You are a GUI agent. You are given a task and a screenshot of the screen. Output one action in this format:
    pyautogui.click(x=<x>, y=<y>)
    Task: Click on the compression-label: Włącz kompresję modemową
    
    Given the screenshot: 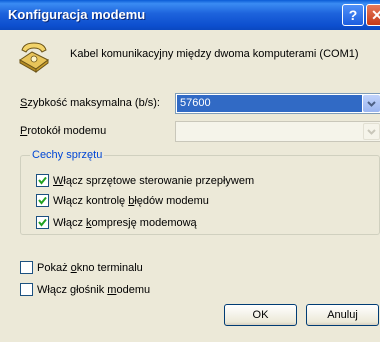 What is the action you would take?
    pyautogui.click(x=125, y=222)
    